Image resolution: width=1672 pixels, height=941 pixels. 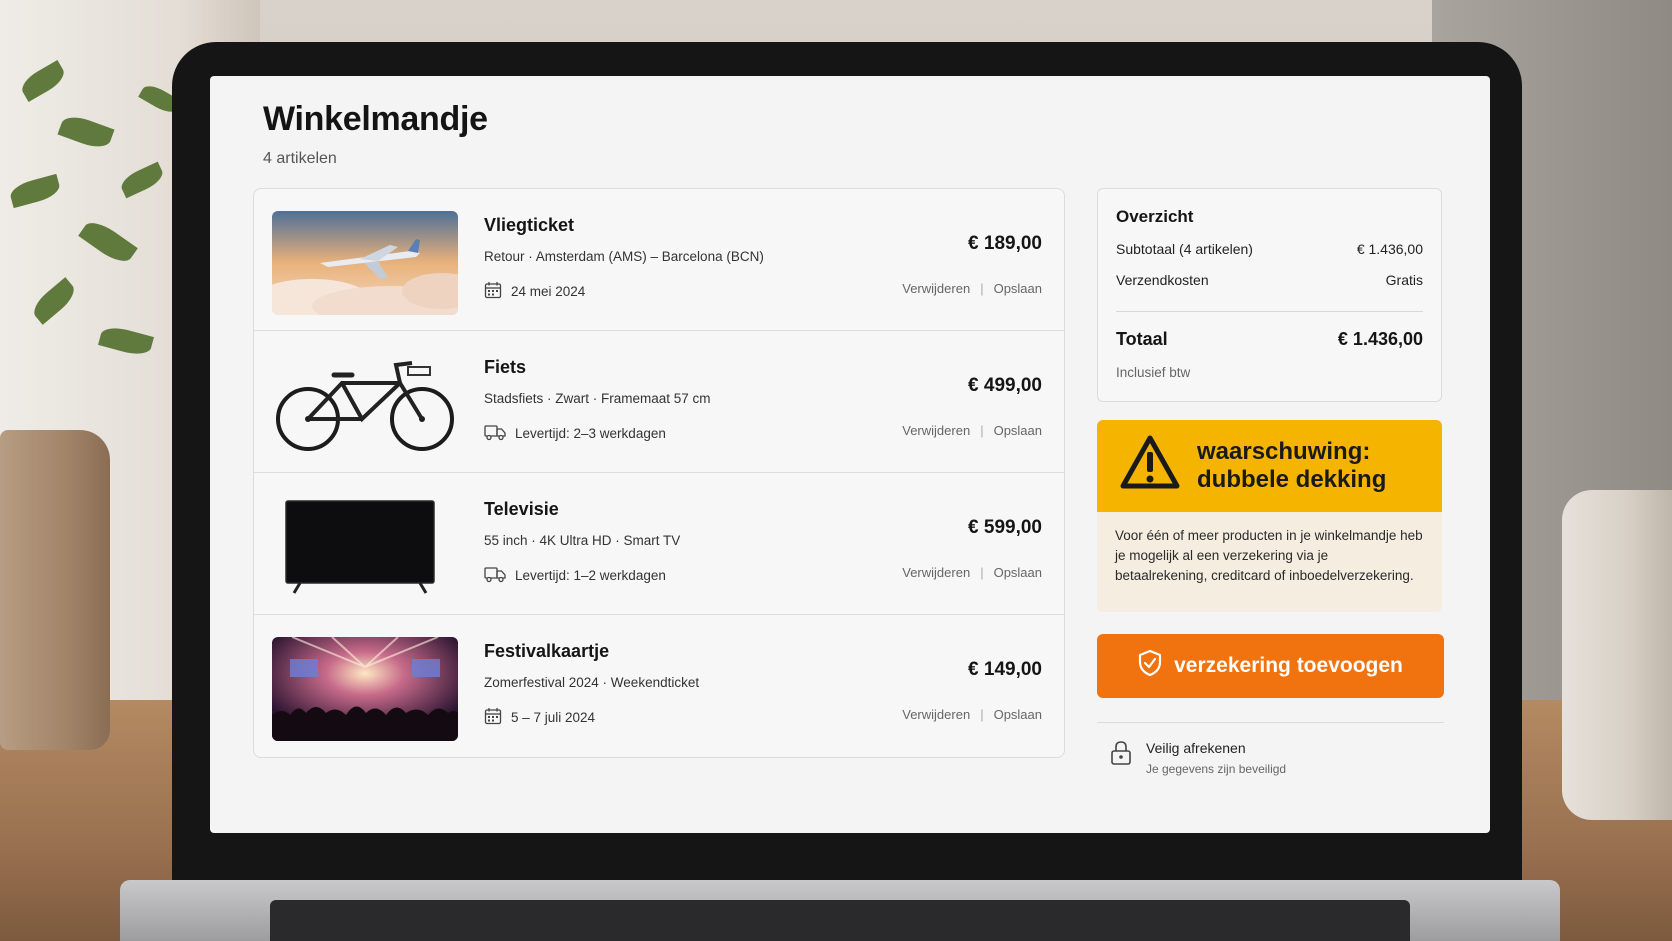 What do you see at coordinates (1196, 748) in the screenshot?
I see `secure-title: Veilig afrekenen` at bounding box center [1196, 748].